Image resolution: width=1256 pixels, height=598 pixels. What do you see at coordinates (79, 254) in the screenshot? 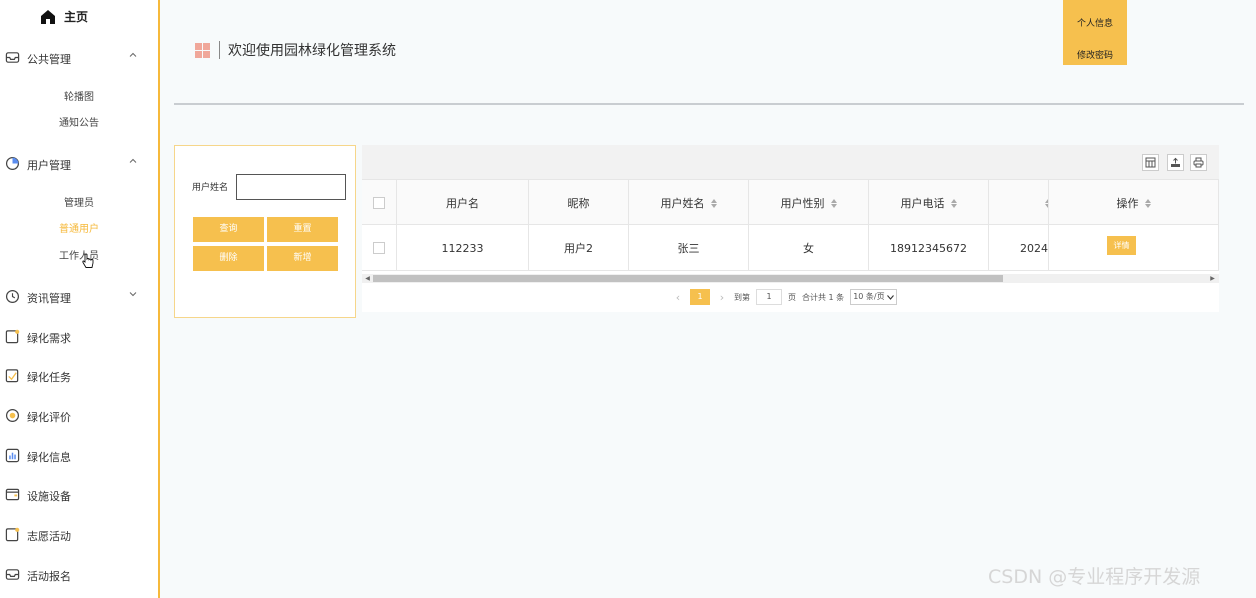
I see `sidebar-item-staff: 工作人员` at bounding box center [79, 254].